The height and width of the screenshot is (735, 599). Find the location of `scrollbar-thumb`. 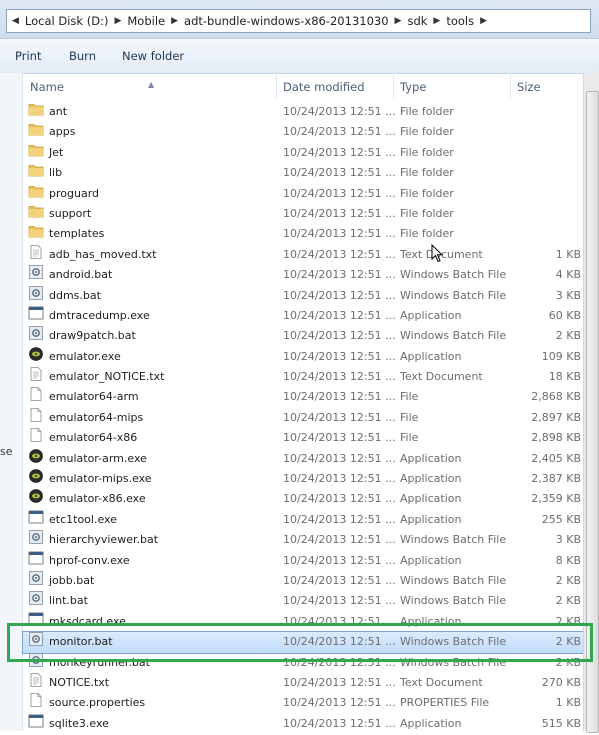

scrollbar-thumb is located at coordinates (592, 412).